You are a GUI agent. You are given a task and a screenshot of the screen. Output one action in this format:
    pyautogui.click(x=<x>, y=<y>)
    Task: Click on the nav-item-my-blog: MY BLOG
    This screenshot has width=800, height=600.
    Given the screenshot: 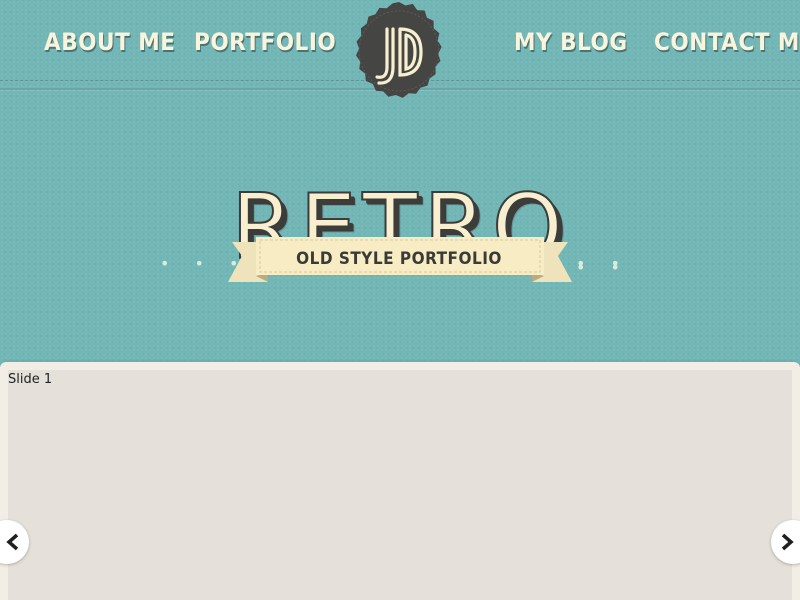 What is the action you would take?
    pyautogui.click(x=571, y=42)
    